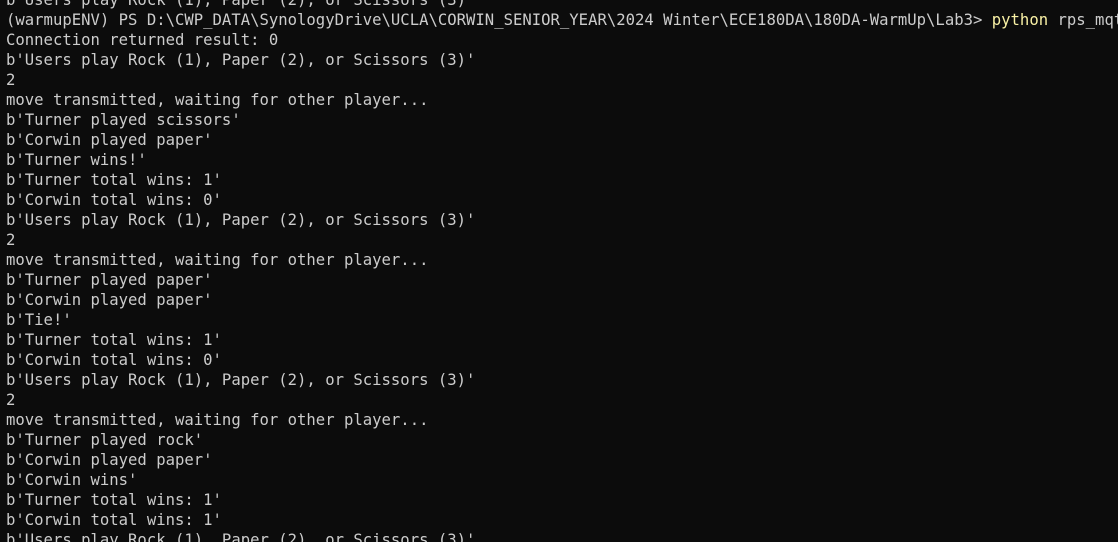 Image resolution: width=1118 pixels, height=542 pixels. Describe the element at coordinates (123, 120) in the screenshot. I see `terminal-line: b'Turner played scissors'` at that location.